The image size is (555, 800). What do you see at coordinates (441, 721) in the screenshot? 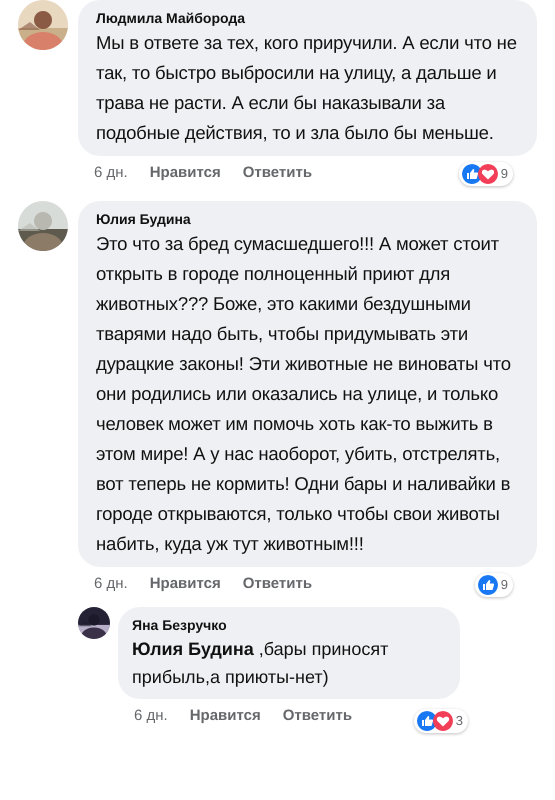
I see `reaction-badge: 3` at bounding box center [441, 721].